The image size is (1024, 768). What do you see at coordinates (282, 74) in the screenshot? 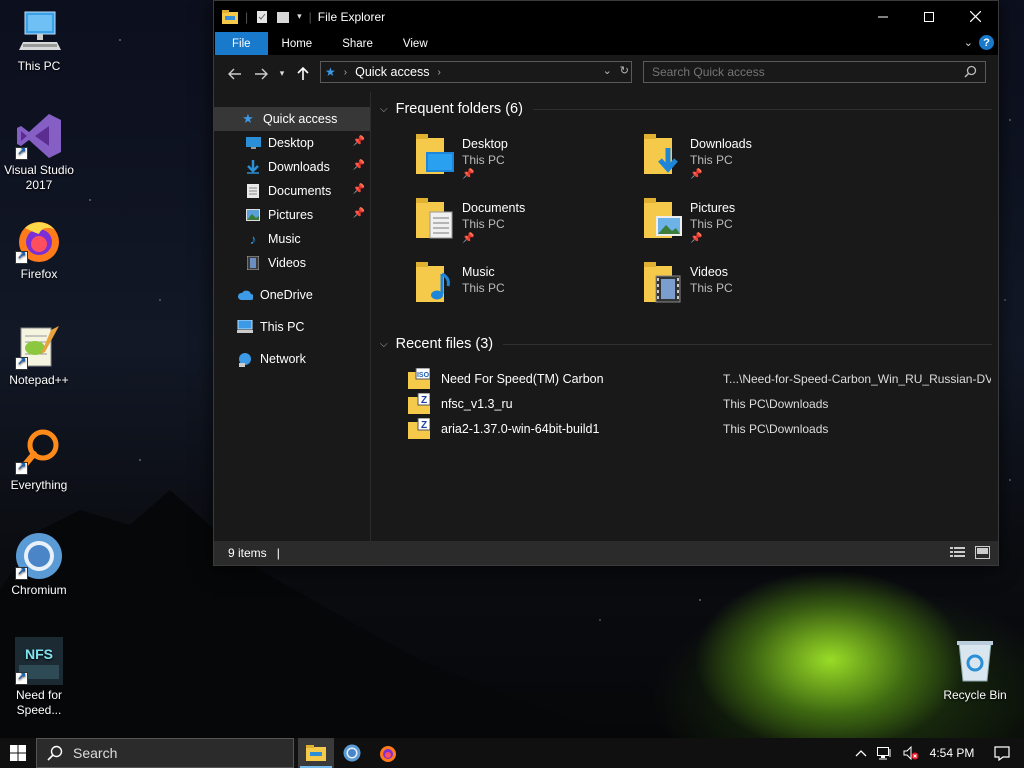
I see `recent-locations-button: ▾` at bounding box center [282, 74].